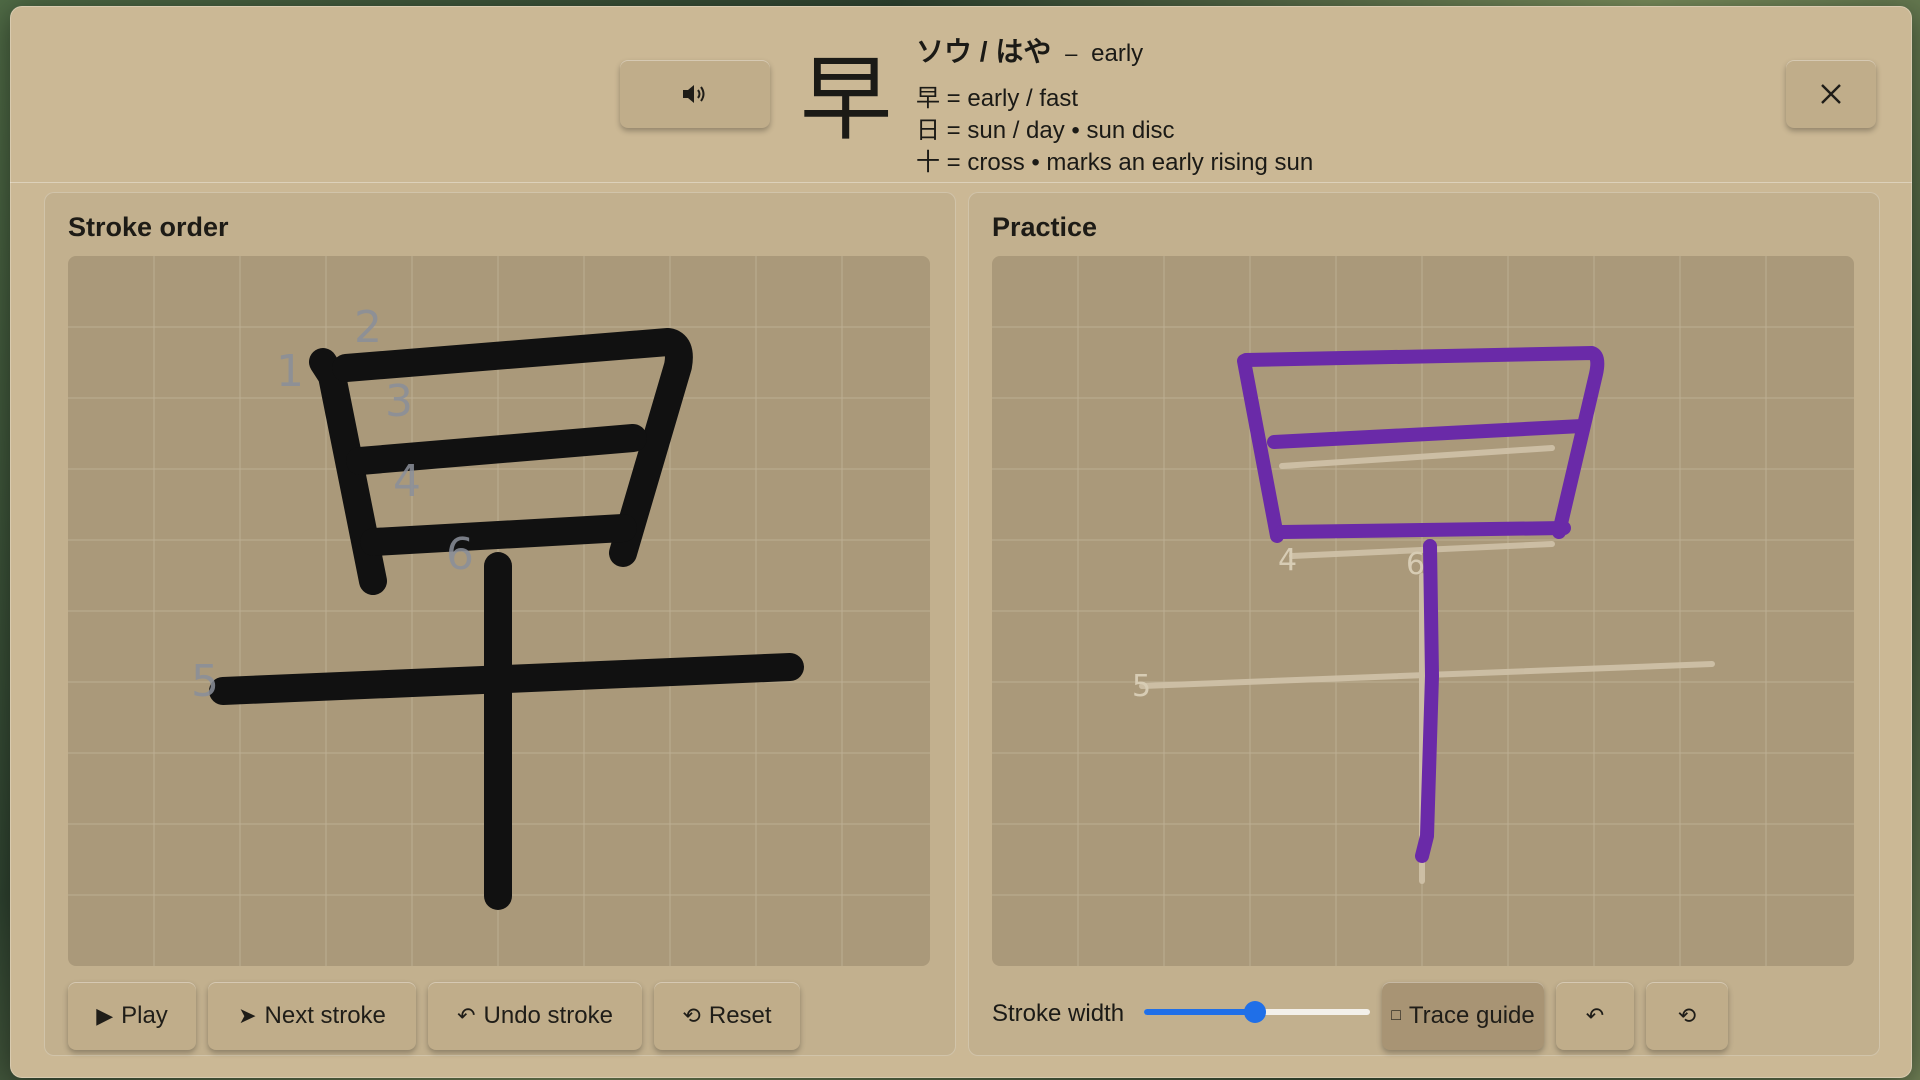 This screenshot has height=1080, width=1920. Describe the element at coordinates (1415, 564) in the screenshot. I see `guide-number-6: 6` at that location.